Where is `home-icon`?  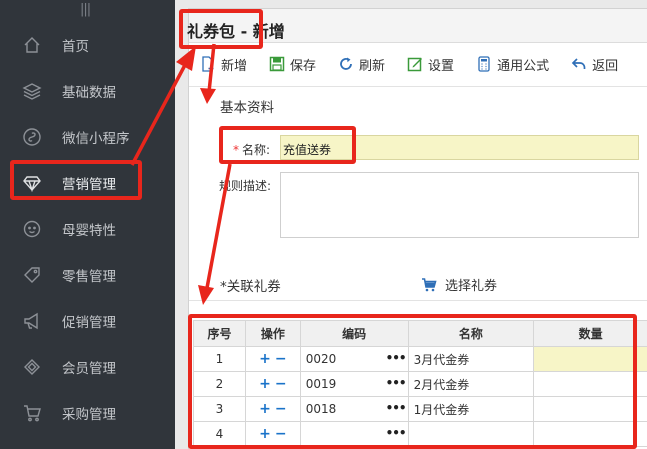
home-icon is located at coordinates (32, 45).